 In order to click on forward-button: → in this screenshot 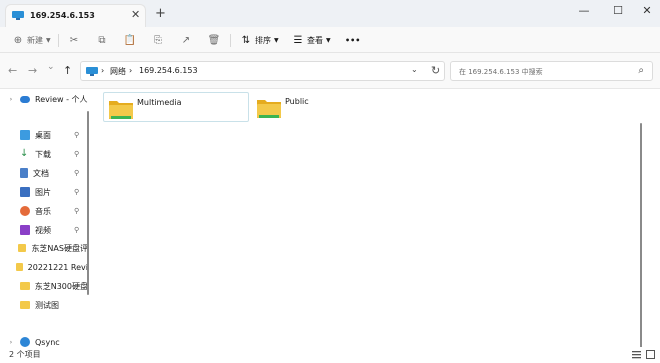, I will do `click(32, 70)`.